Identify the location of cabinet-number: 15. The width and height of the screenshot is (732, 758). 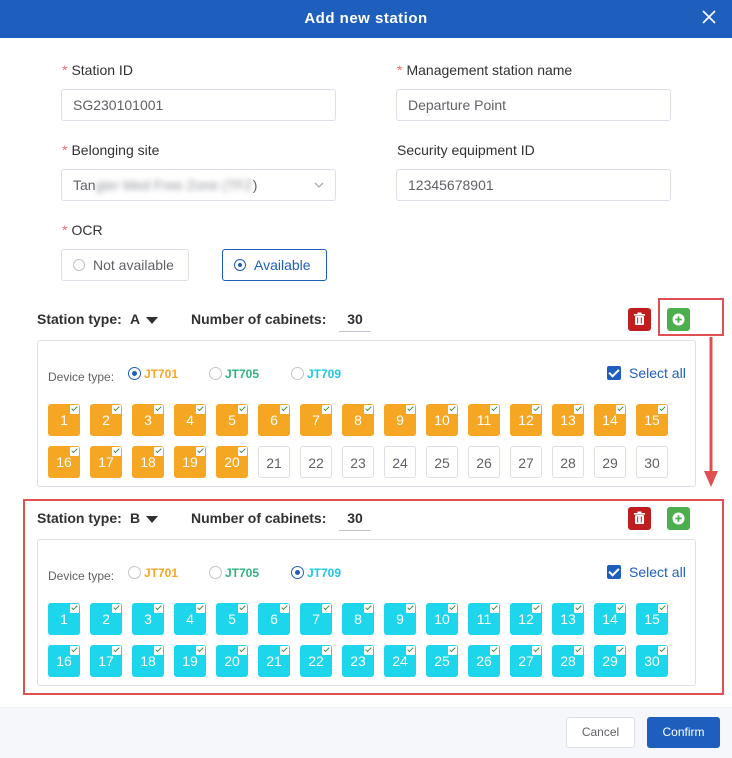
(652, 619).